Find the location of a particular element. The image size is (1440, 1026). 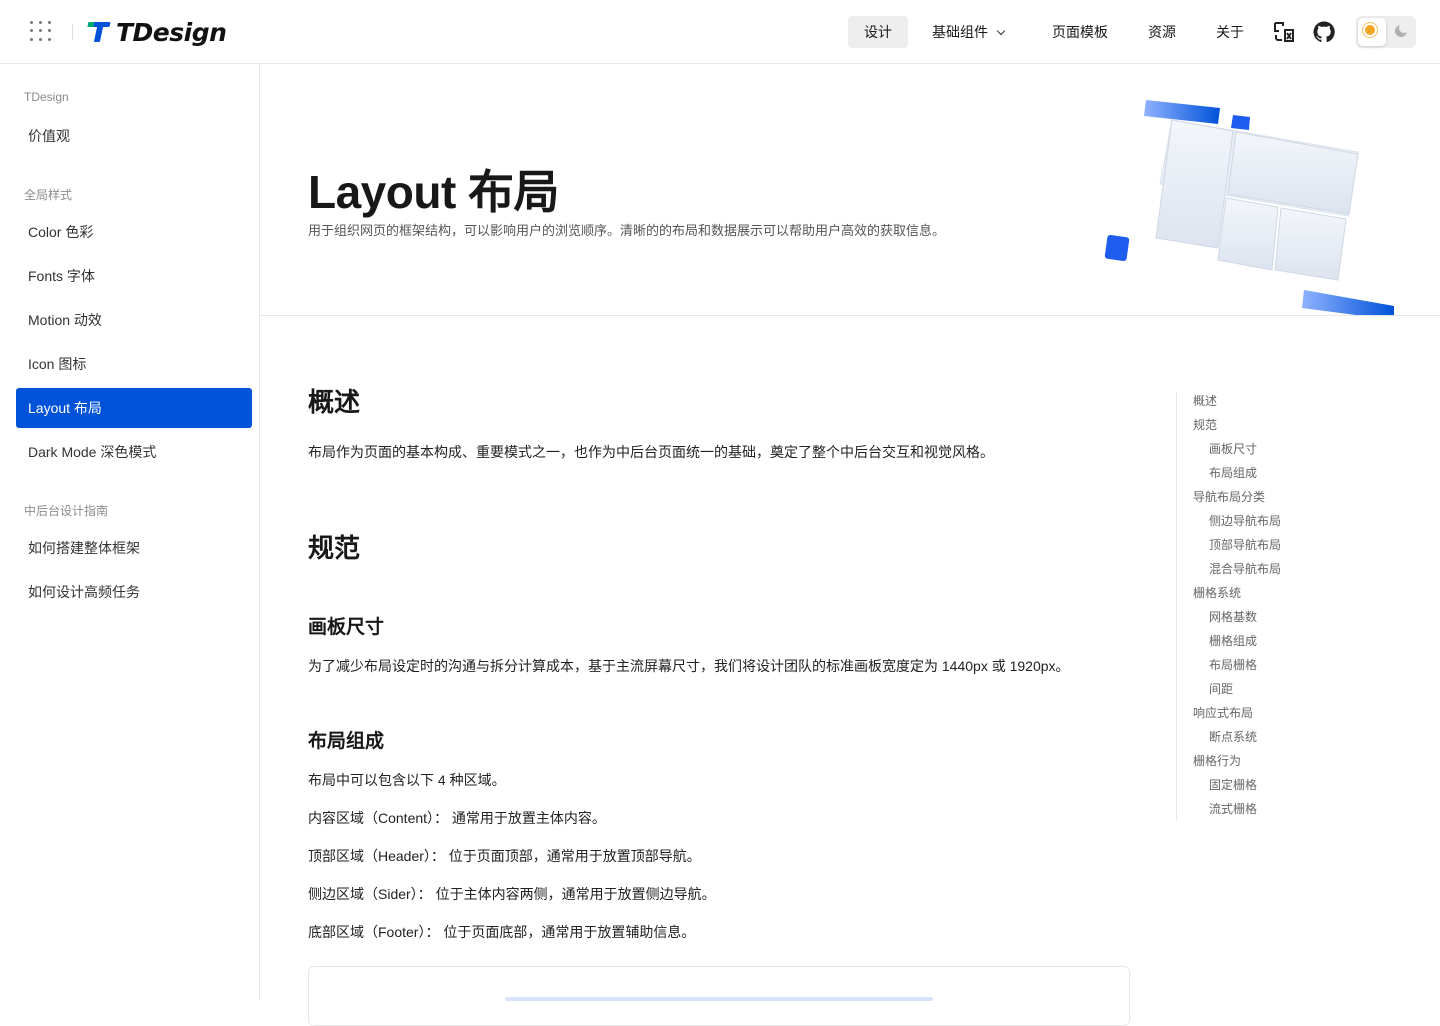

sidebar-item-dark-mode: Dark Mode 深色模式 is located at coordinates (134, 452).